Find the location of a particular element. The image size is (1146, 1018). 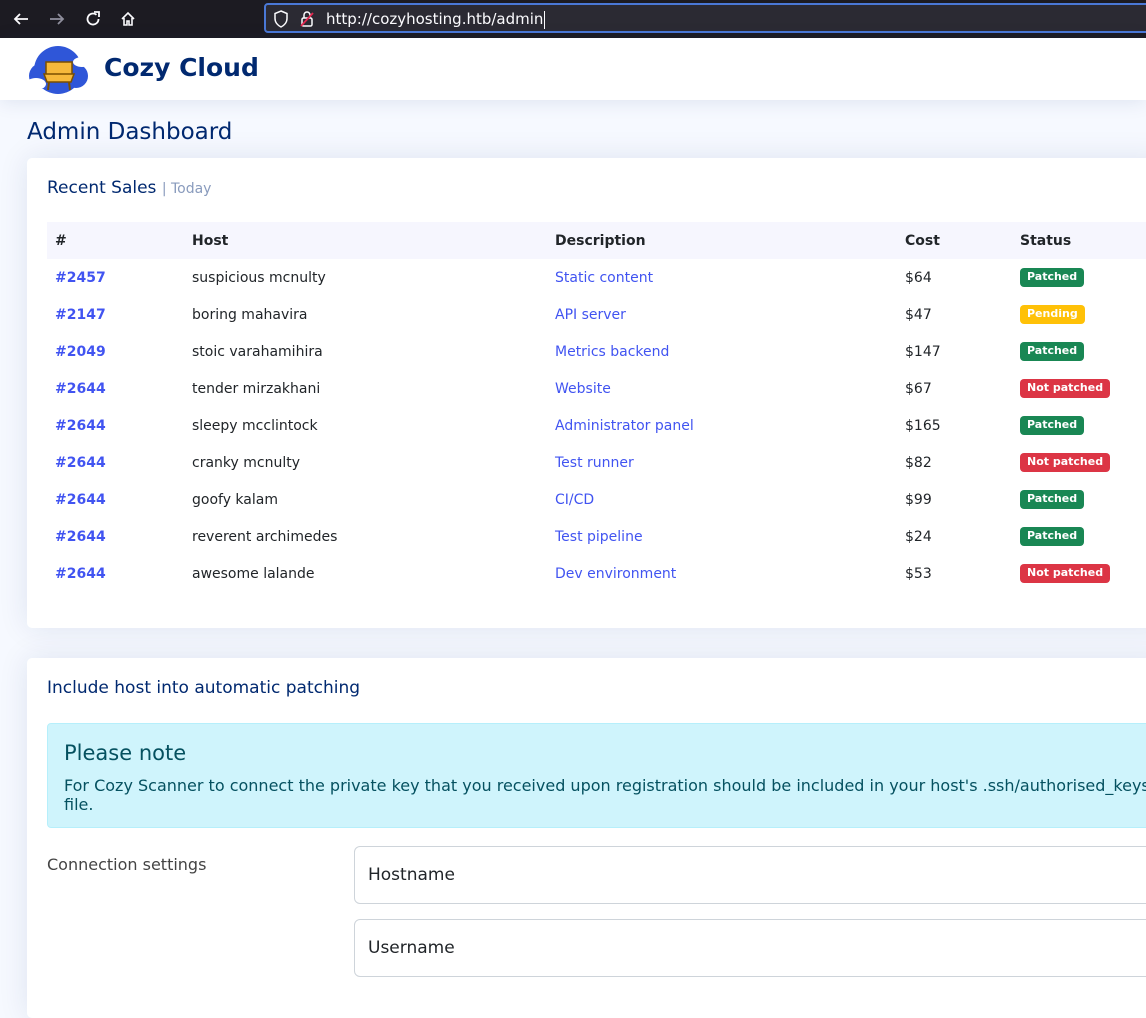

table-row: #2147 boring mahavira API server $47 Pending is located at coordinates (596, 314).